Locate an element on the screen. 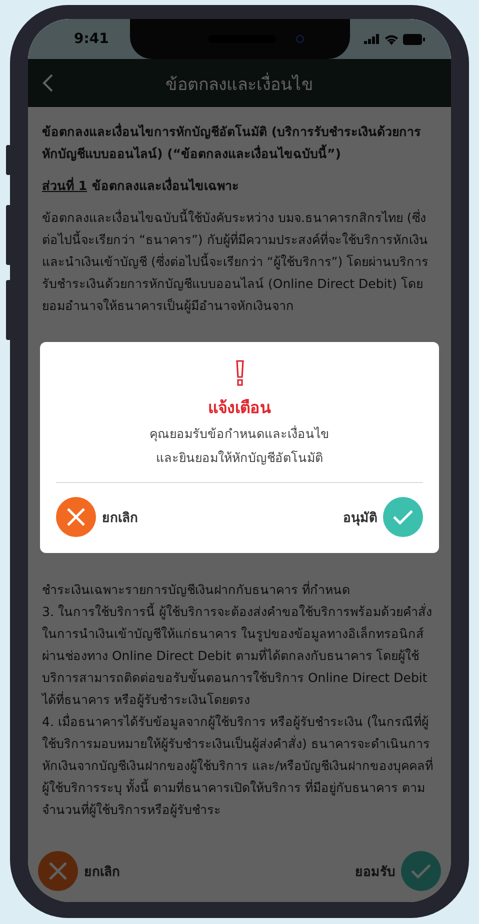 This screenshot has width=479, height=924. dialog-button: อนุมัติ is located at coordinates (383, 517).